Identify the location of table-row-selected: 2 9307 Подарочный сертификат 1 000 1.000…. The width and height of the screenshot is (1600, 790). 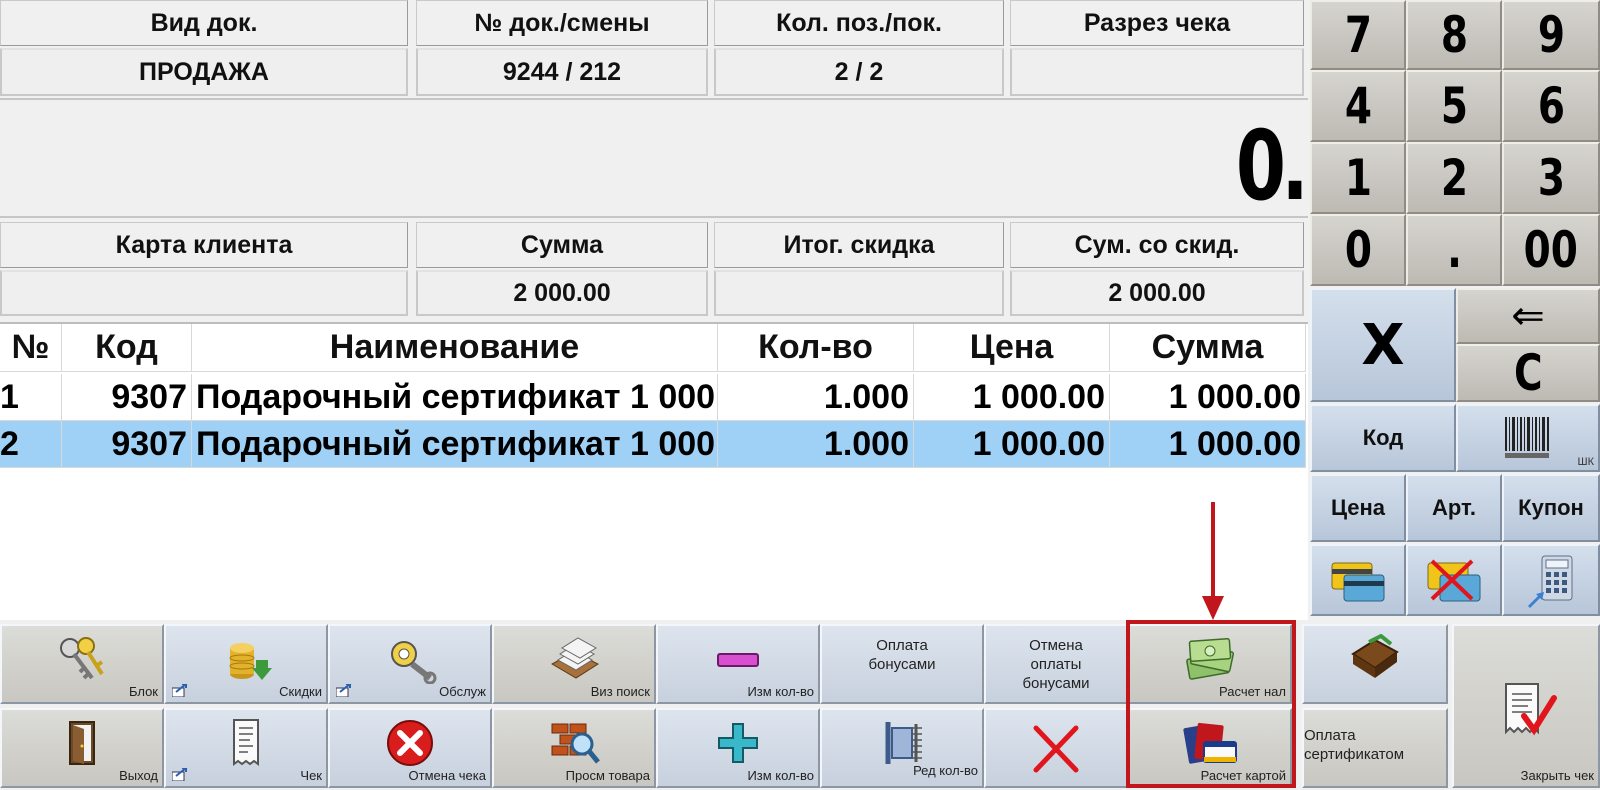
(653, 444).